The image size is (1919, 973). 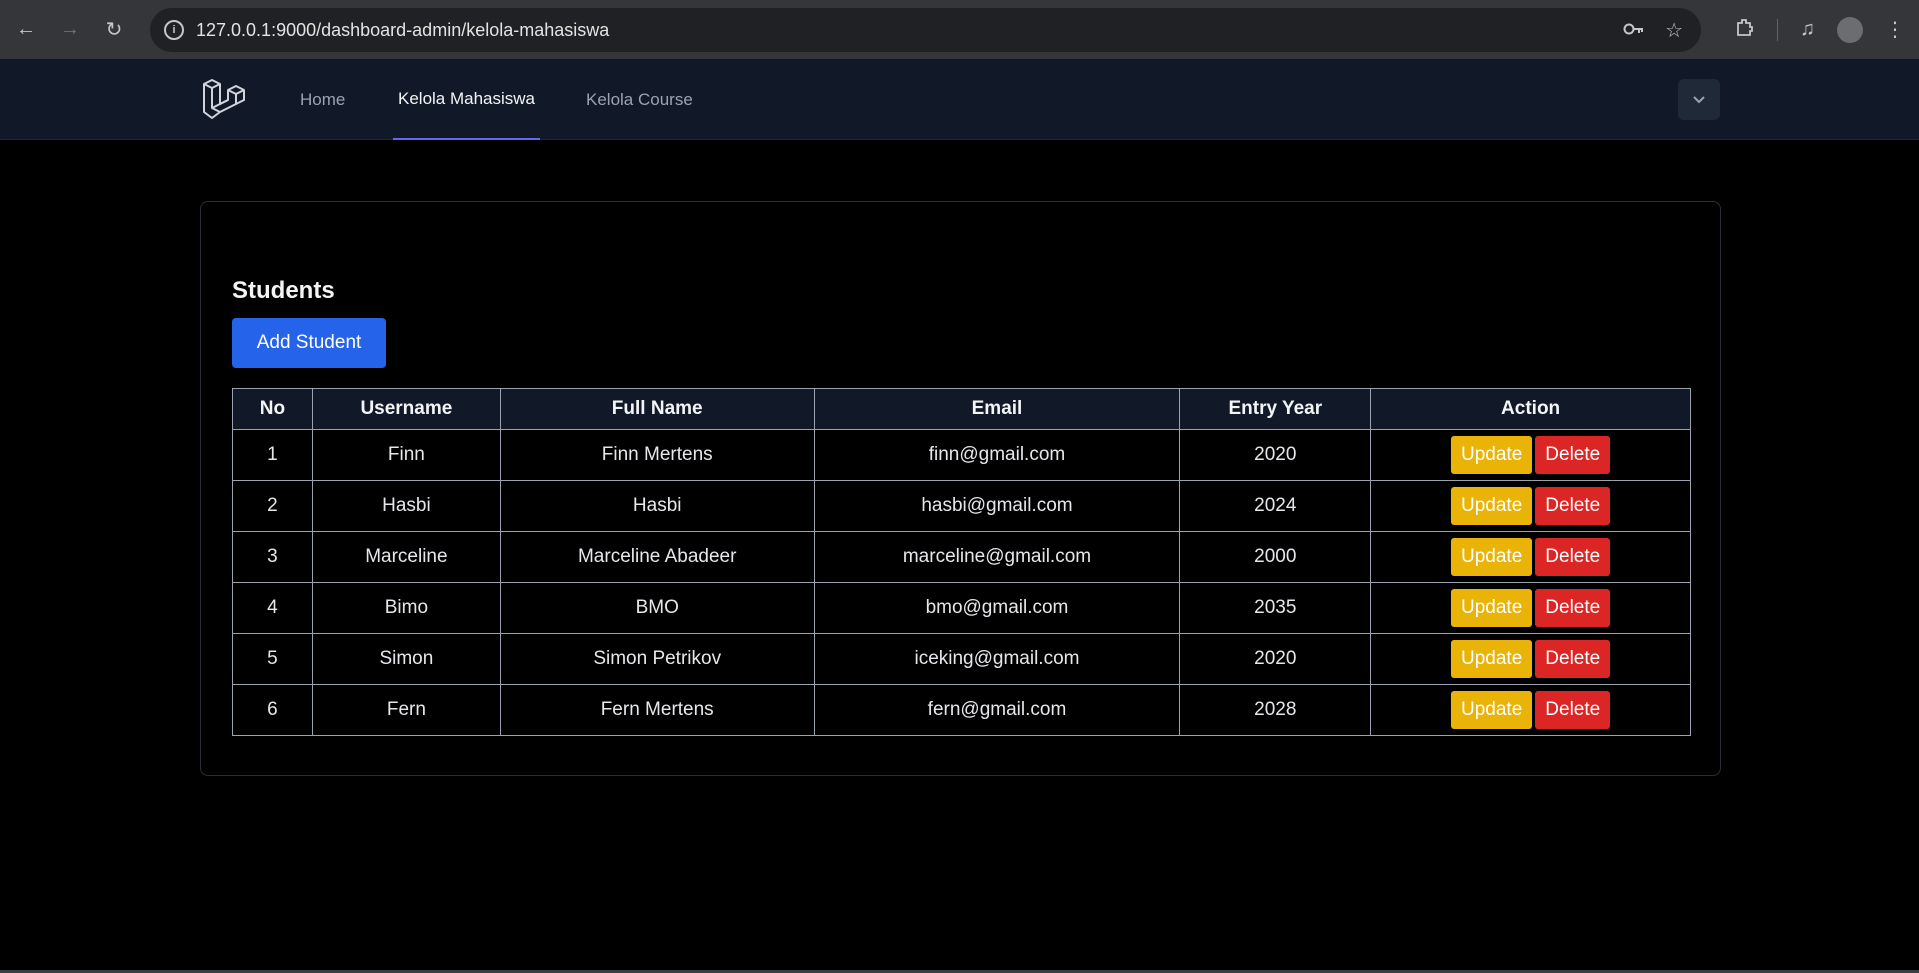 What do you see at coordinates (272, 659) in the screenshot?
I see `cell-no: 5` at bounding box center [272, 659].